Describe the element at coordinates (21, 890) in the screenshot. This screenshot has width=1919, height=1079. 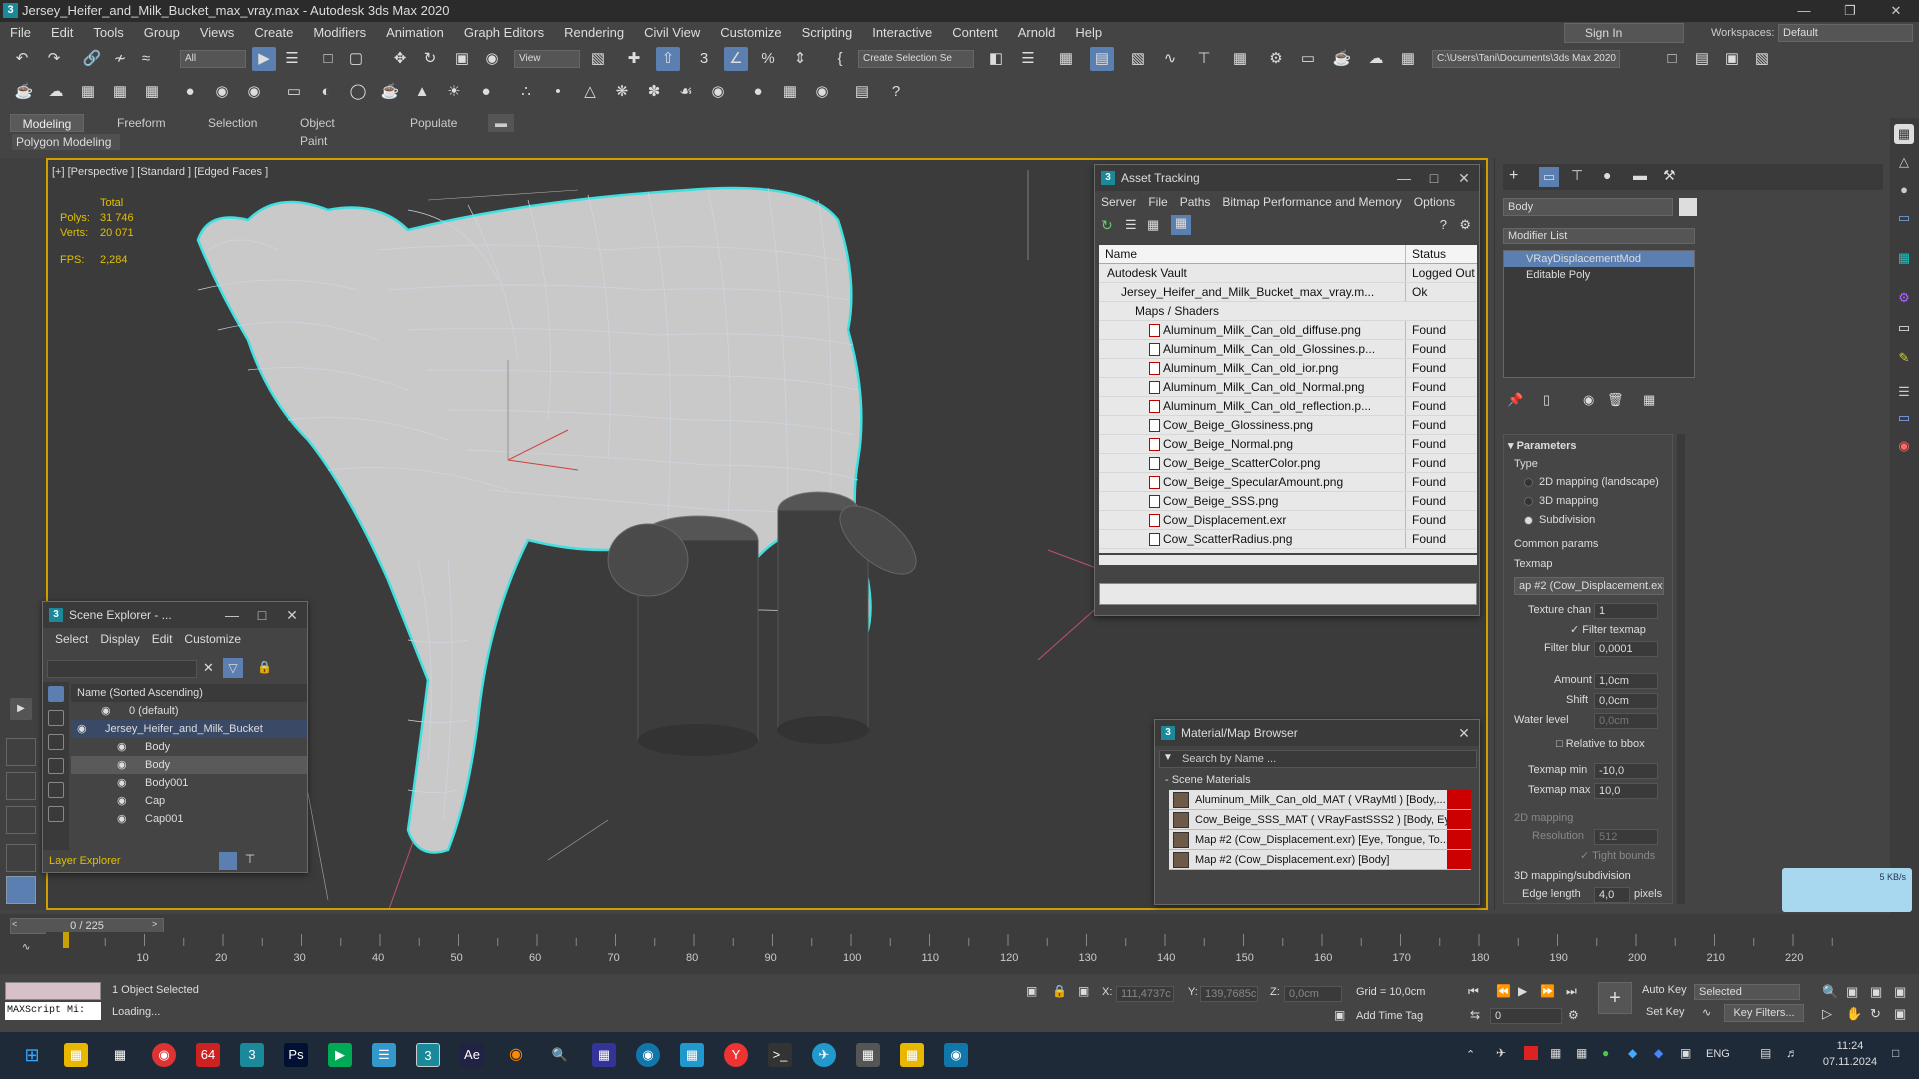
I see `layout-active-icon` at that location.